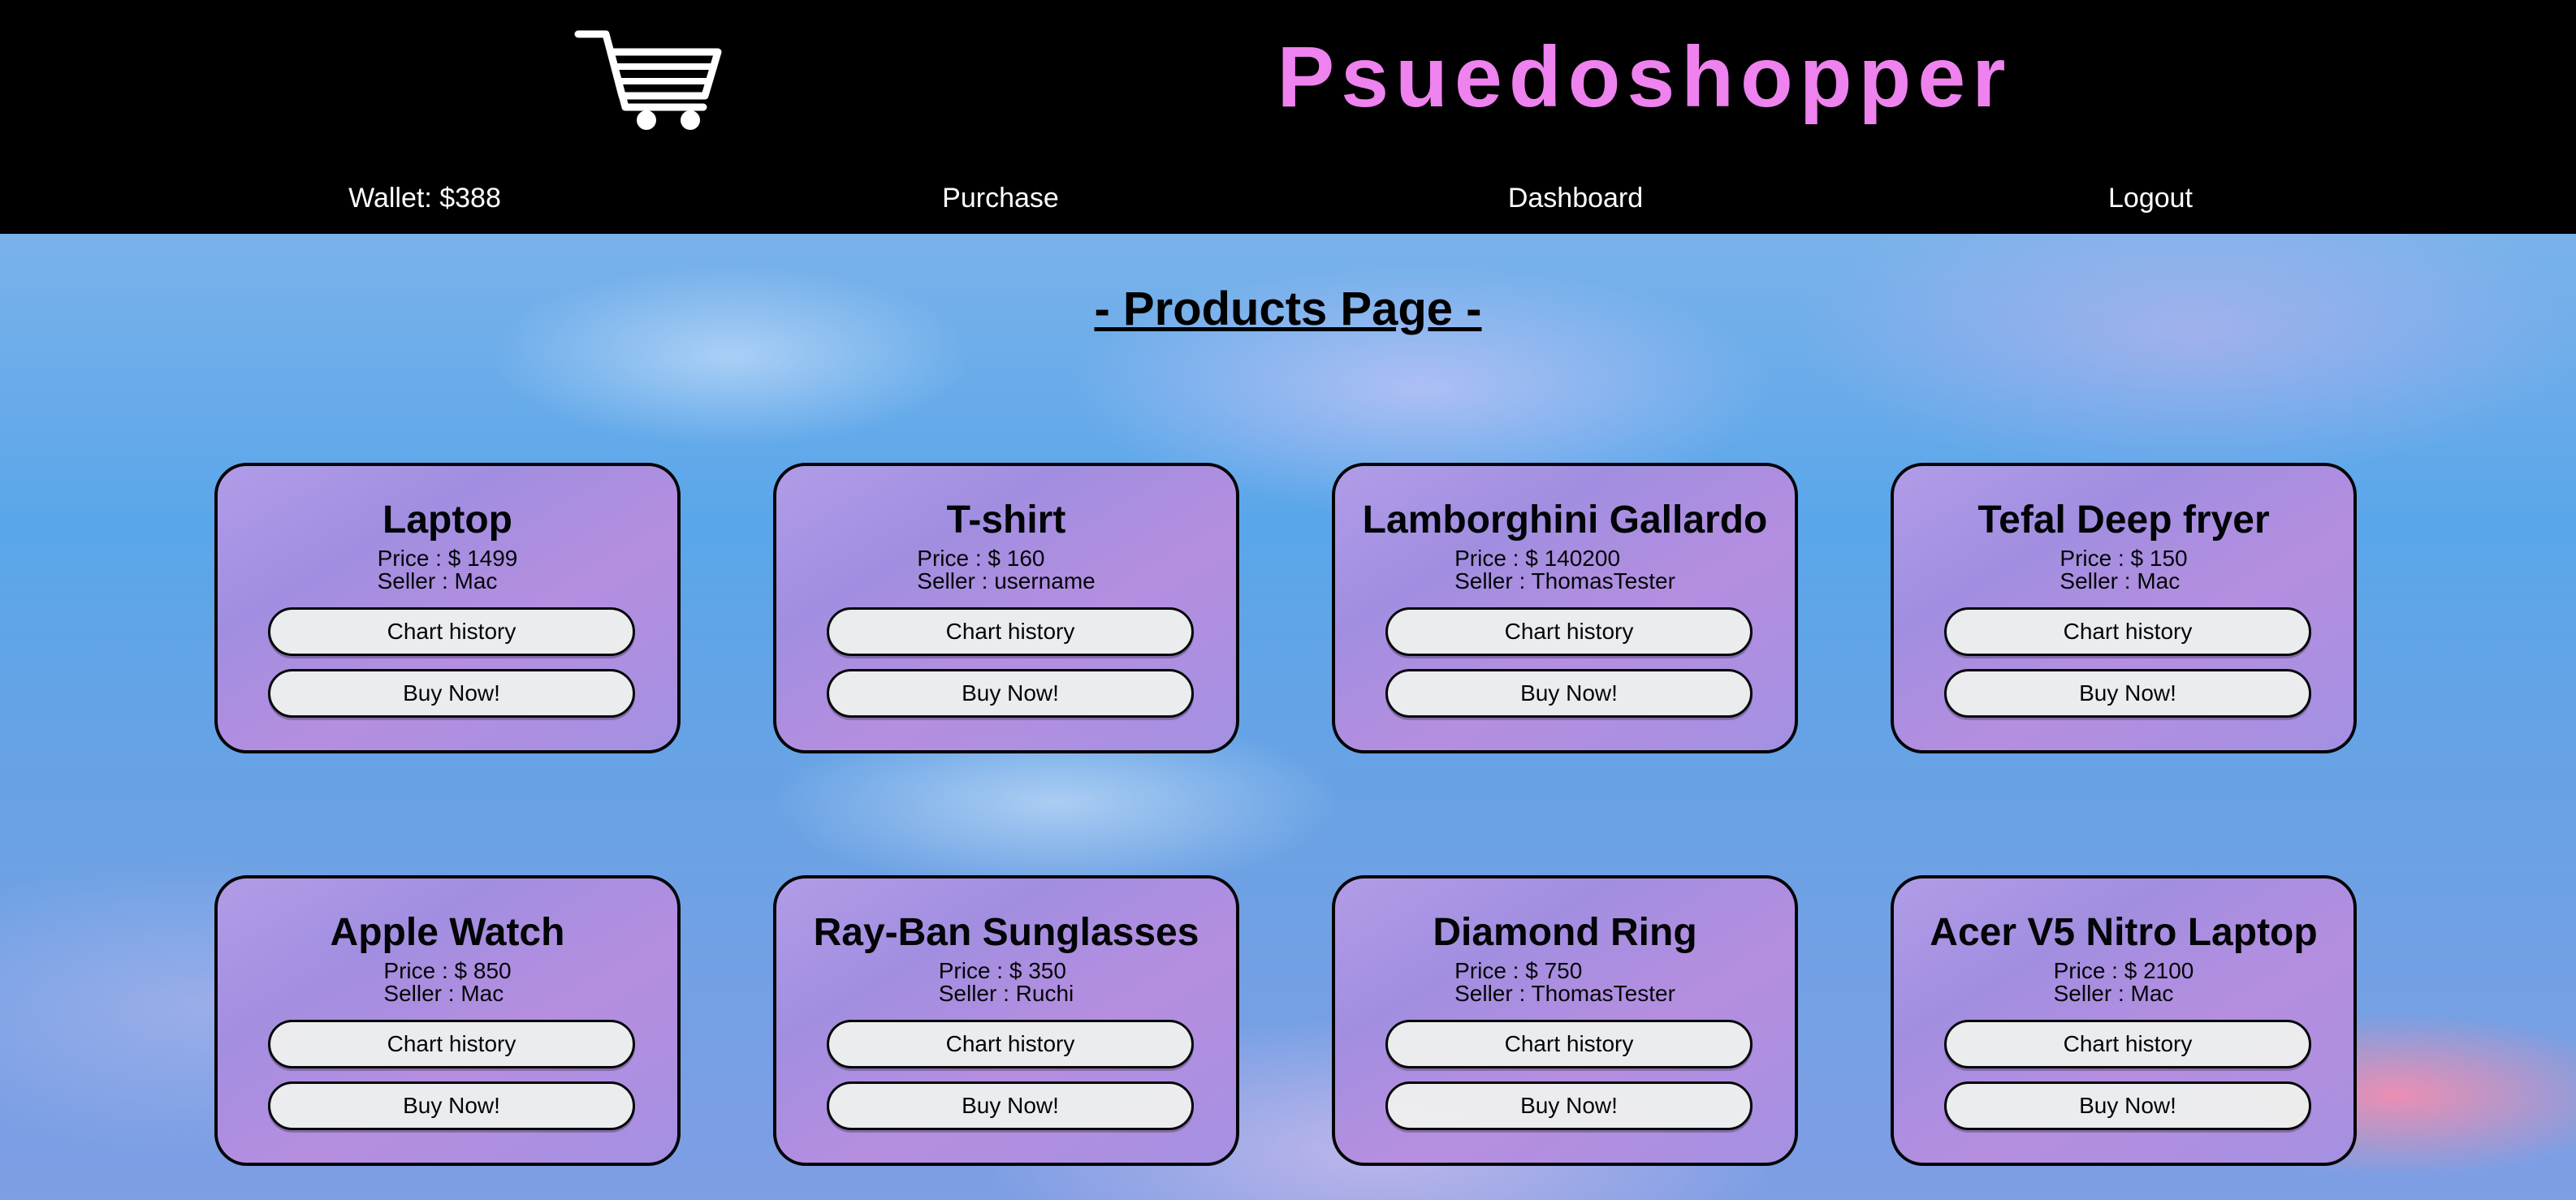 The height and width of the screenshot is (1200, 2576). Describe the element at coordinates (448, 970) in the screenshot. I see `product-price: Price : $ 850` at that location.